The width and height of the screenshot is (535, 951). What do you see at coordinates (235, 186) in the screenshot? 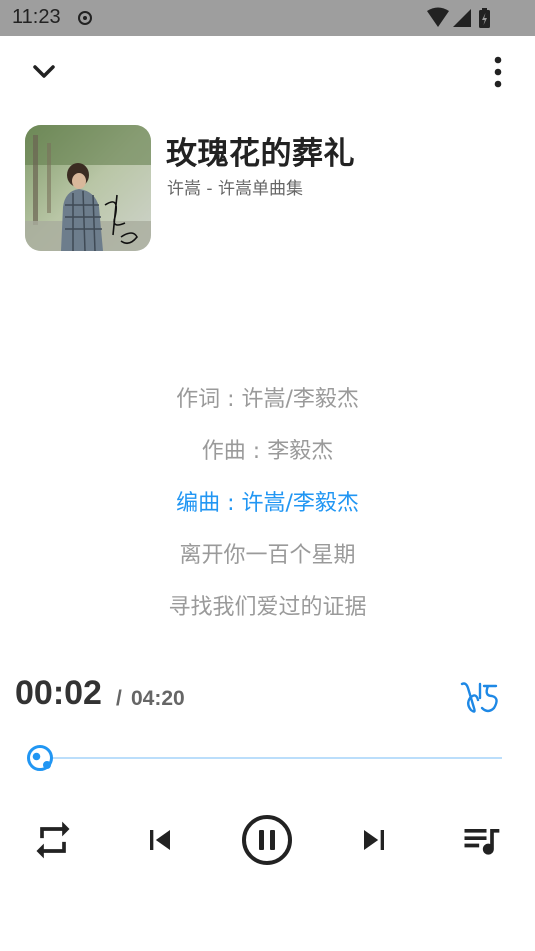
I see `song-artist-album: 许嵩 - 许嵩单曲集` at bounding box center [235, 186].